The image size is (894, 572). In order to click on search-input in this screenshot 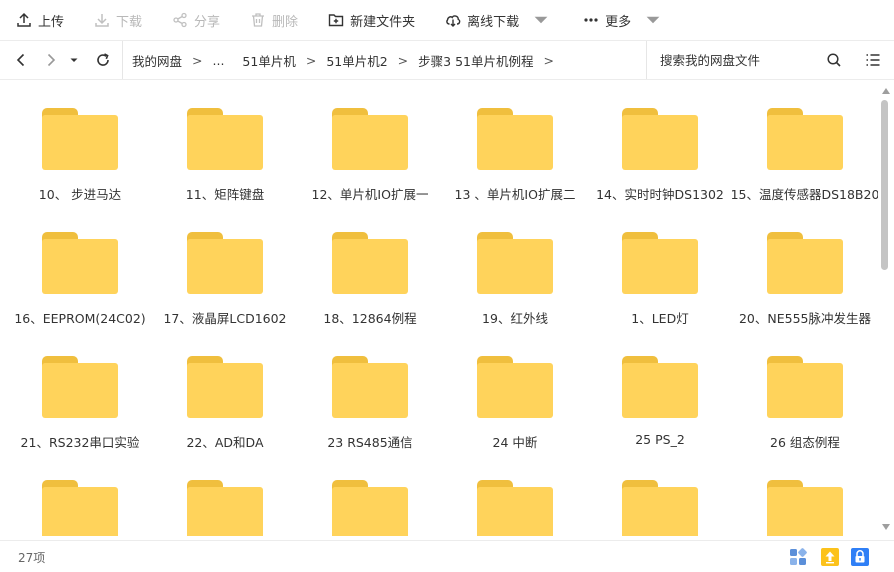, I will do `click(735, 60)`.